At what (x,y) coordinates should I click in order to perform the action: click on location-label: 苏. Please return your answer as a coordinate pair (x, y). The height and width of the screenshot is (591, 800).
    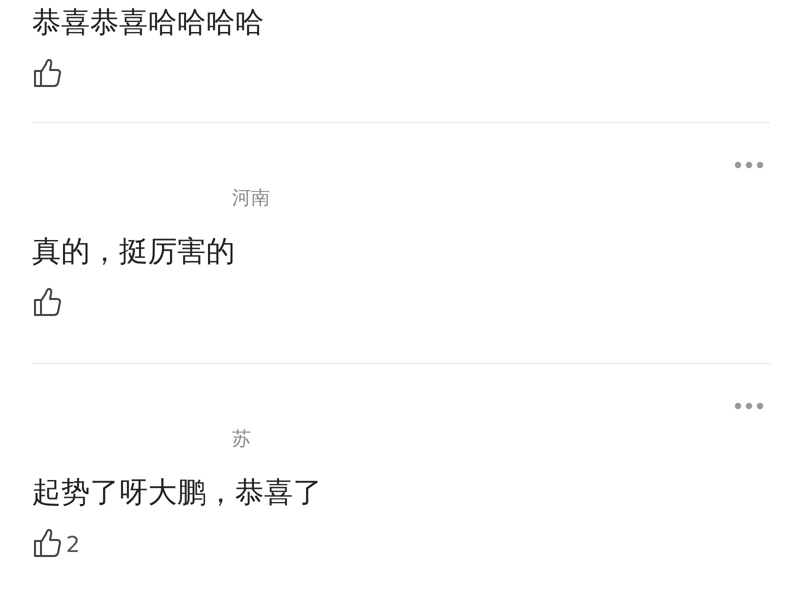
    Looking at the image, I should click on (242, 439).